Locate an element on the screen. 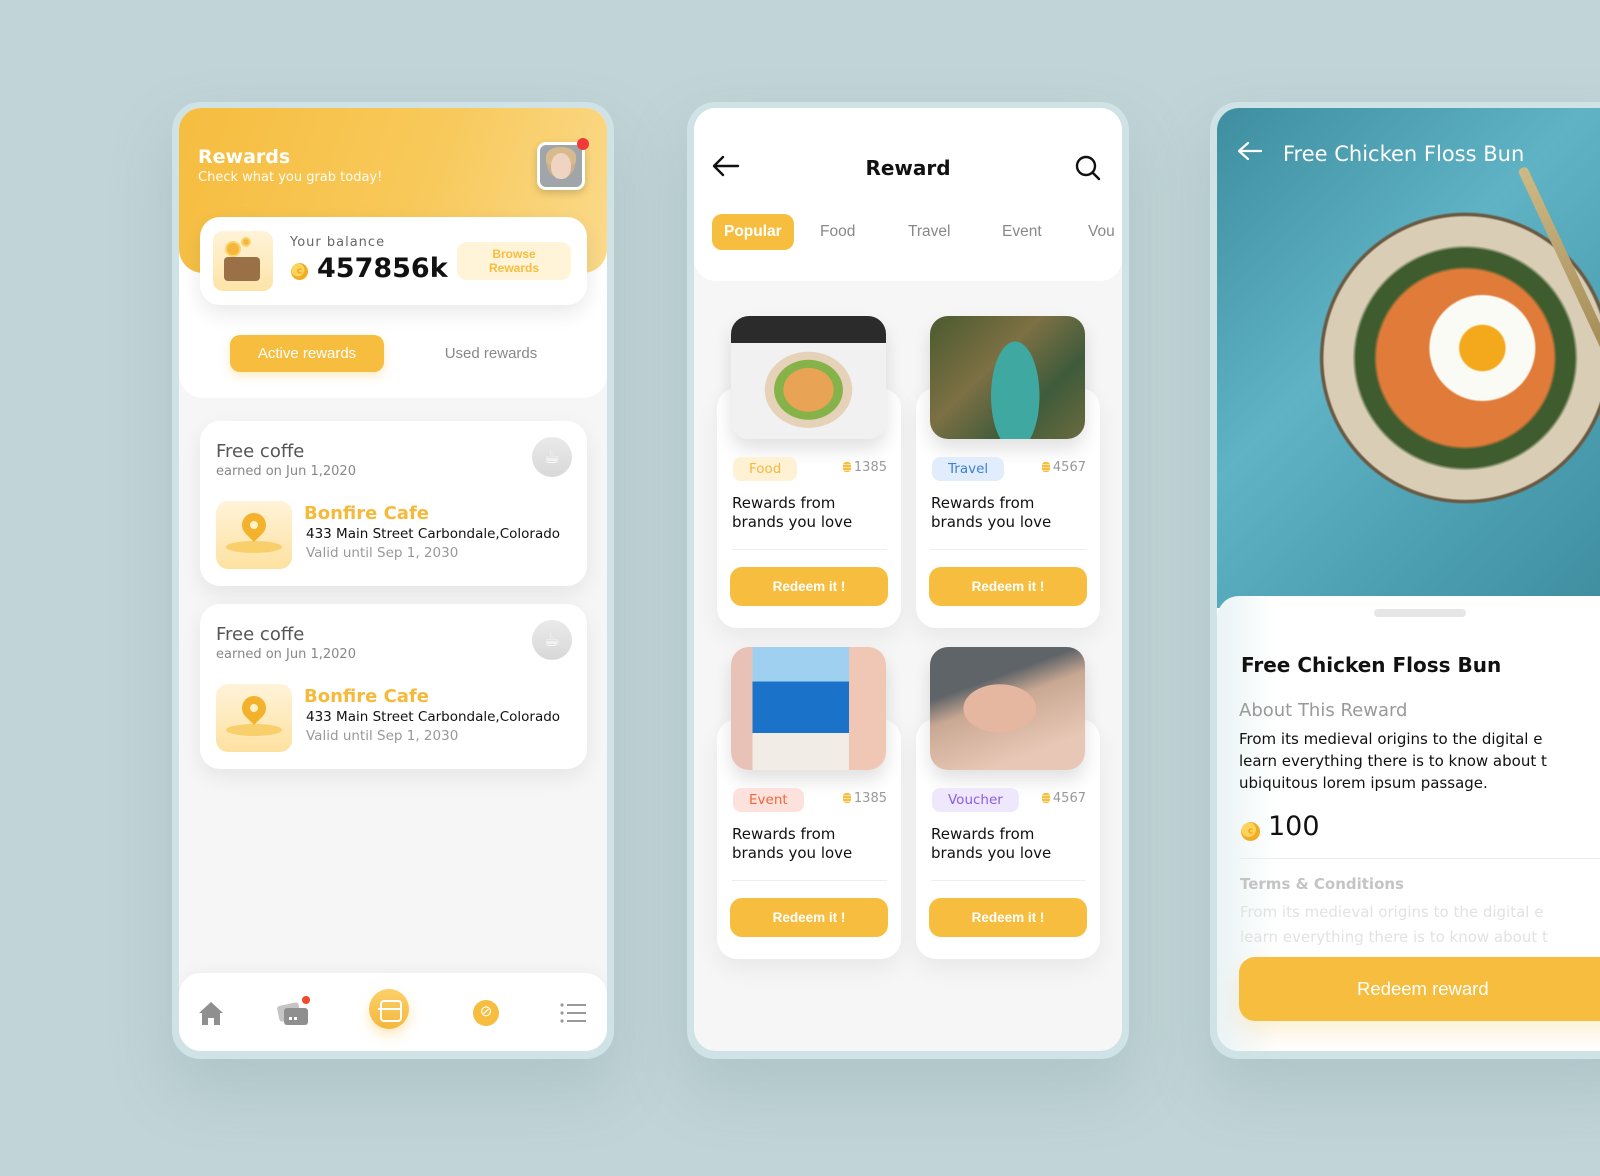 This screenshot has height=1176, width=1600. reward-title: Free Chicken Floss Bun is located at coordinates (1371, 665).